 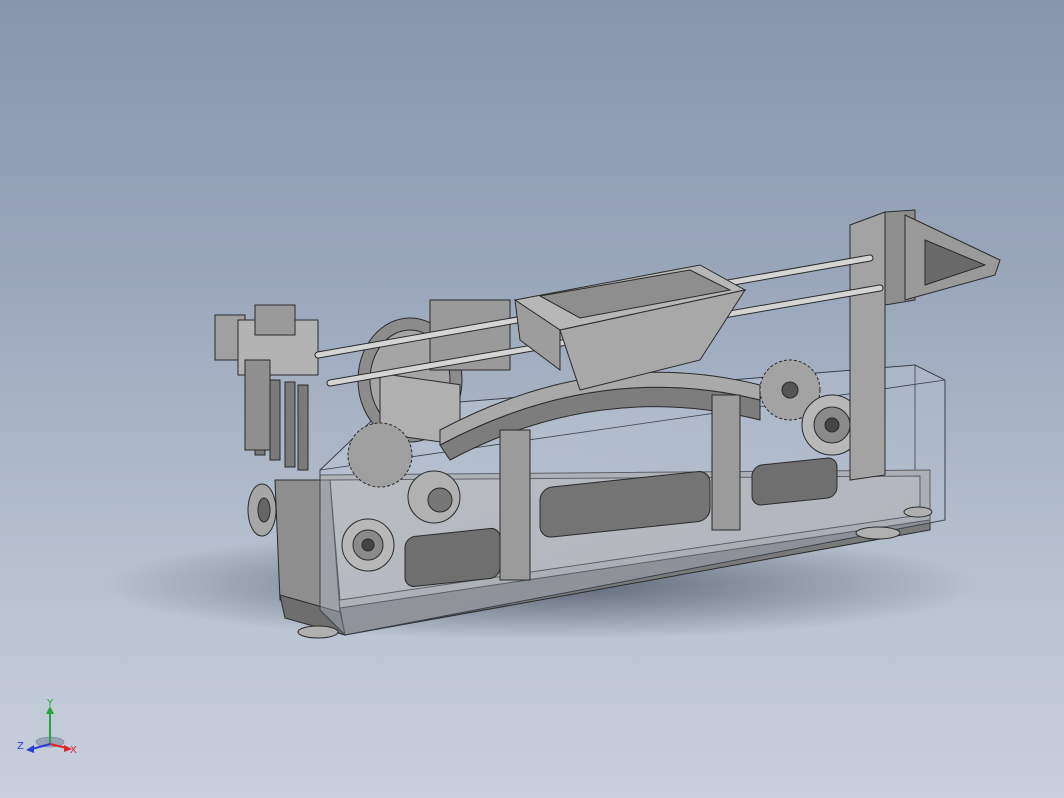 I want to click on orientation-triad: Y X Z, so click(x=47, y=731).